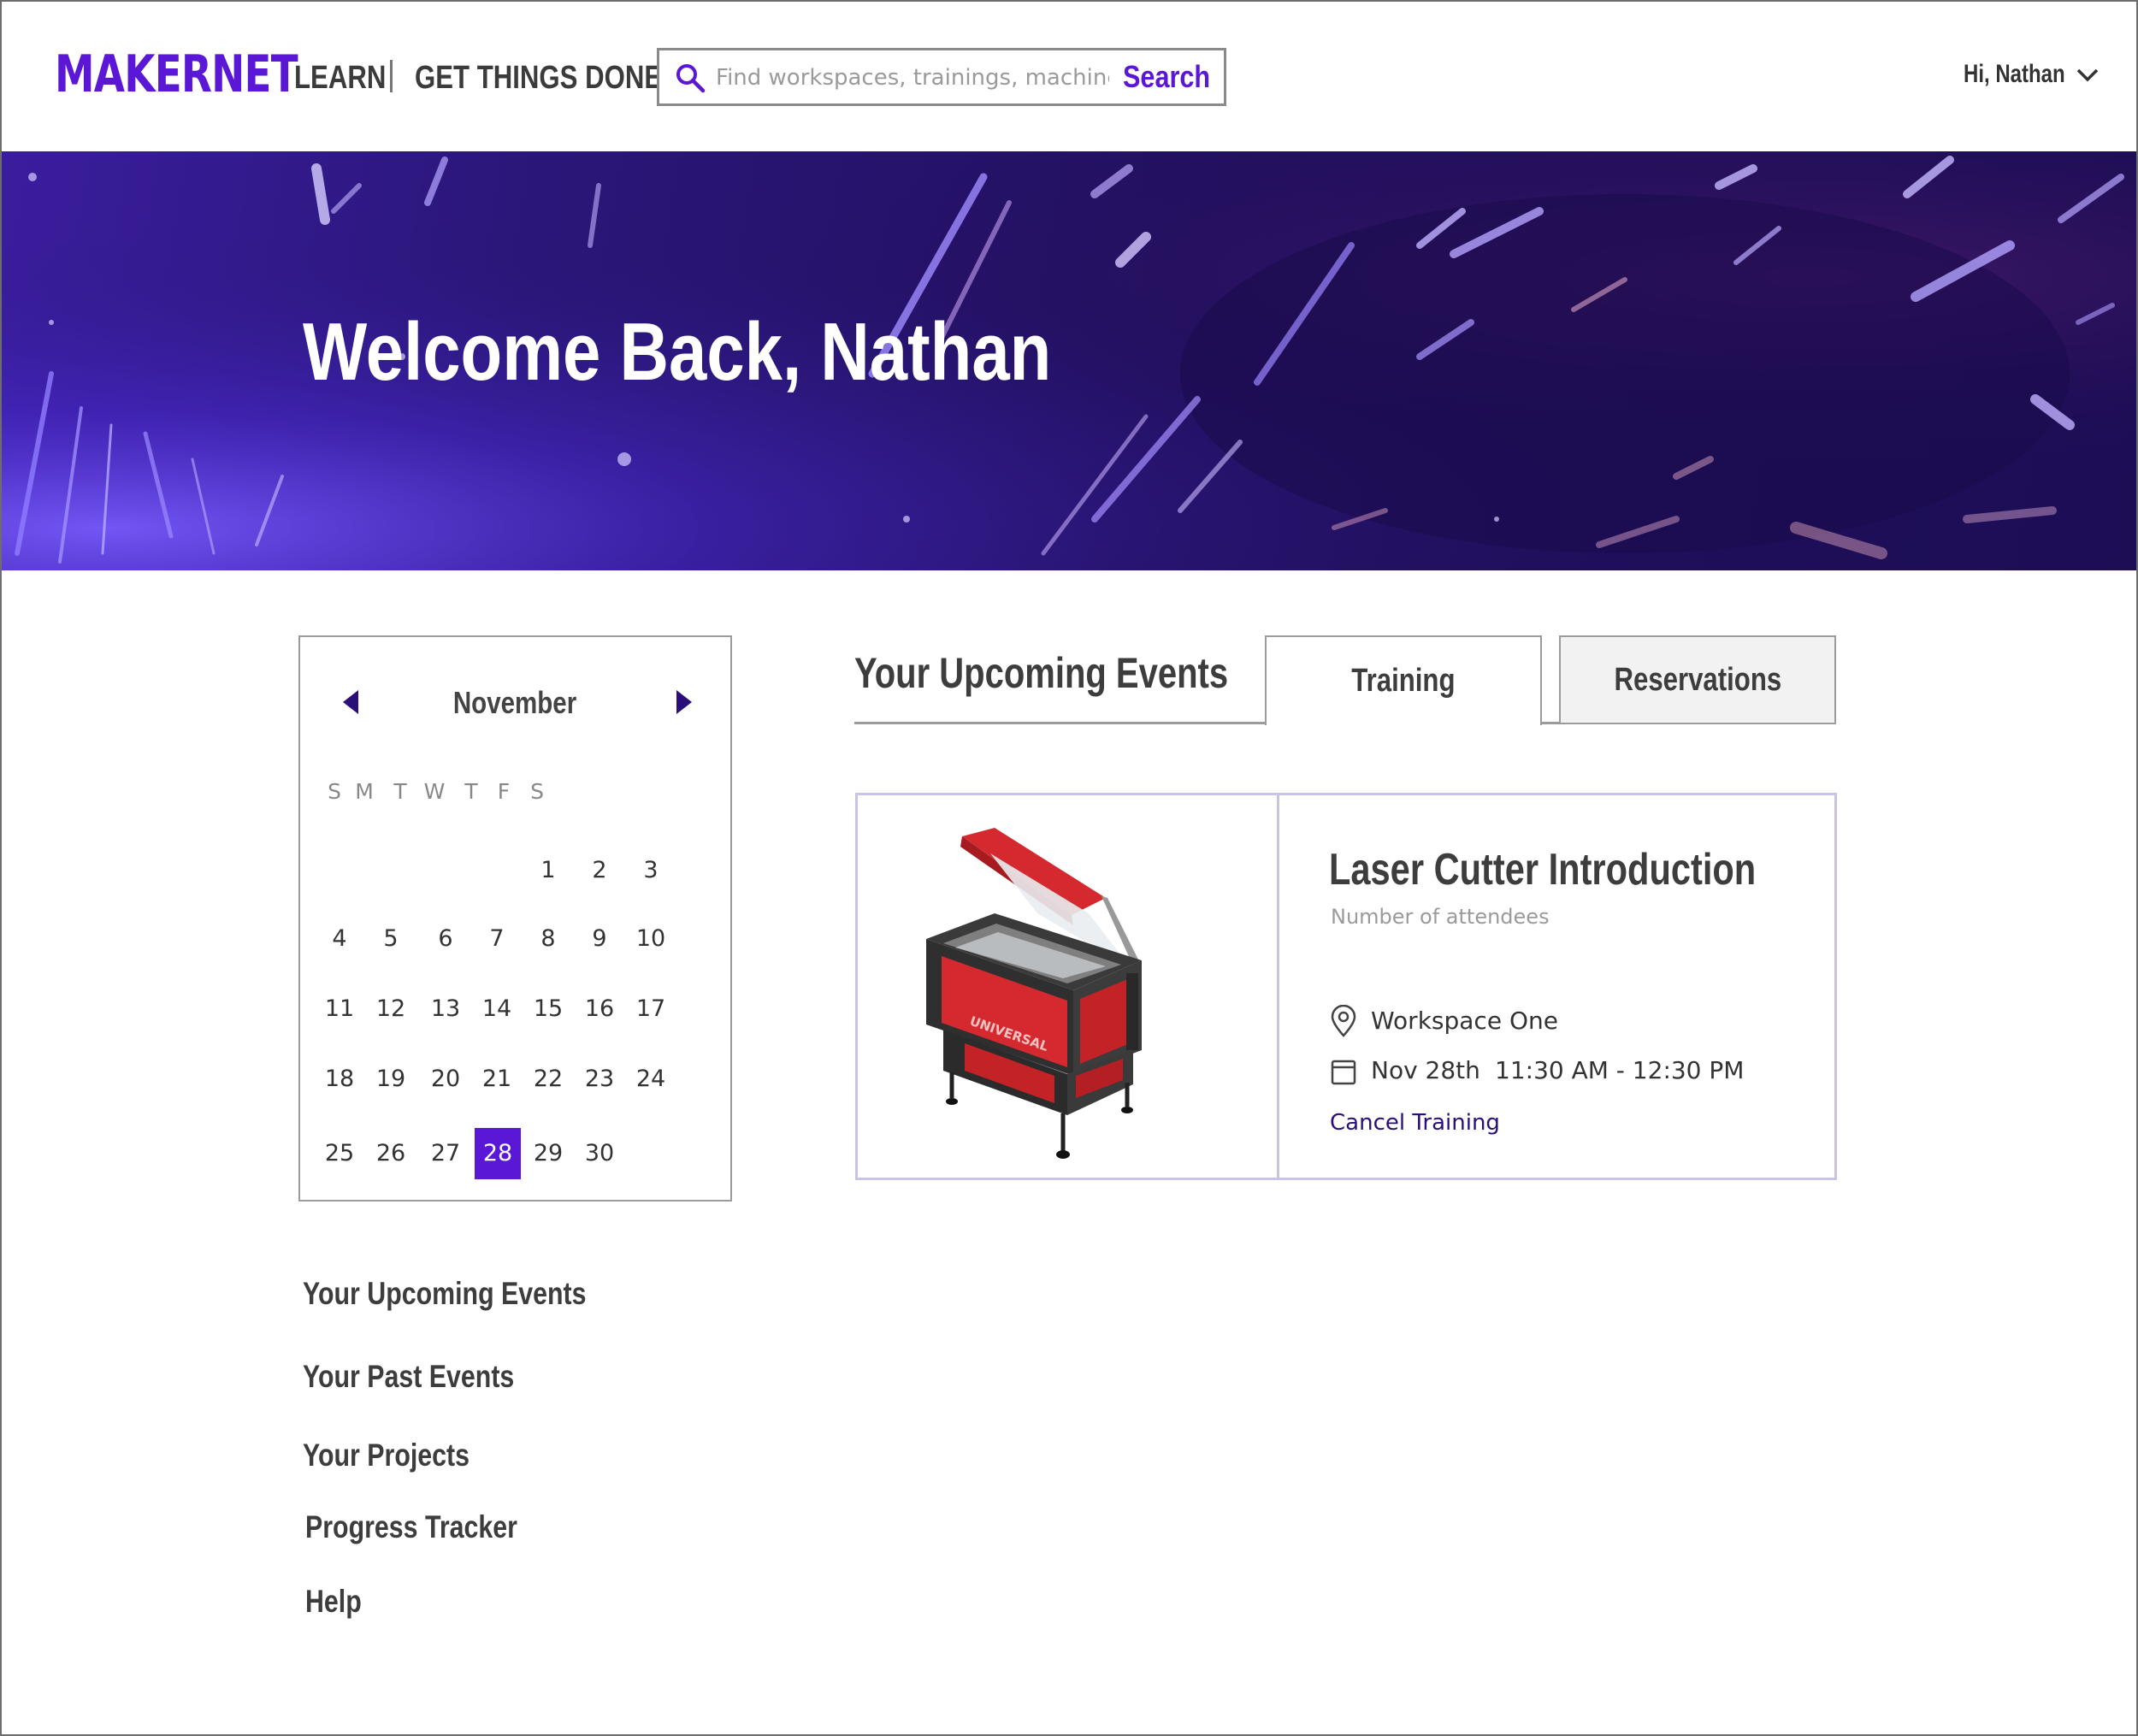  I want to click on calendar-day: 19, so click(391, 1079).